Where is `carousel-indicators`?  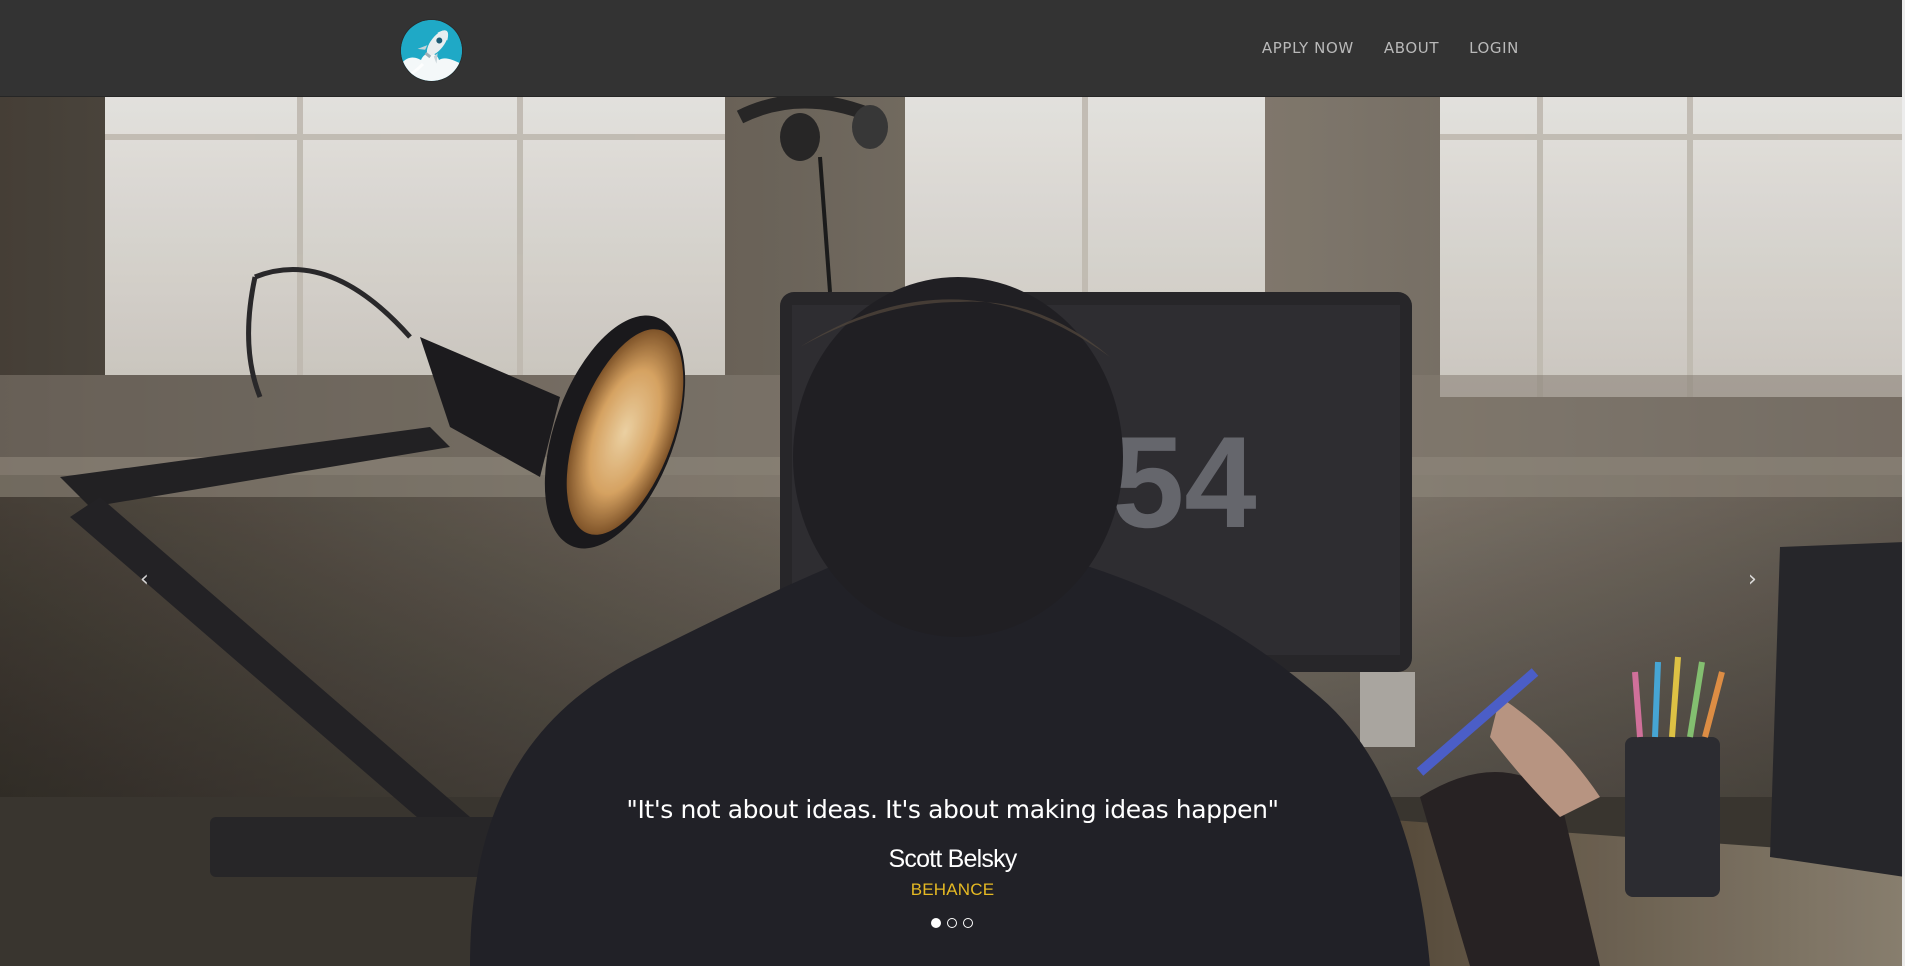 carousel-indicators is located at coordinates (952, 923).